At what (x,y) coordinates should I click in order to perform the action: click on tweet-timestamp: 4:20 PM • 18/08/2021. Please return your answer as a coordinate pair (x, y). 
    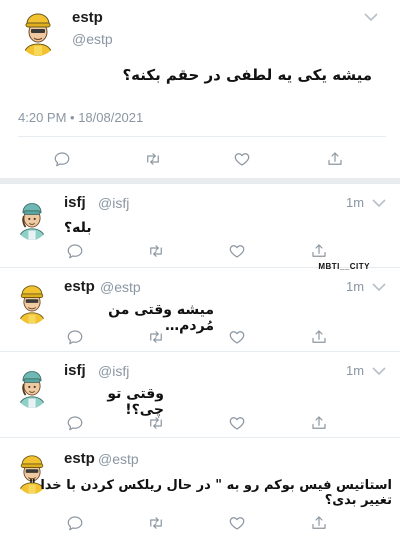
    Looking at the image, I should click on (80, 117).